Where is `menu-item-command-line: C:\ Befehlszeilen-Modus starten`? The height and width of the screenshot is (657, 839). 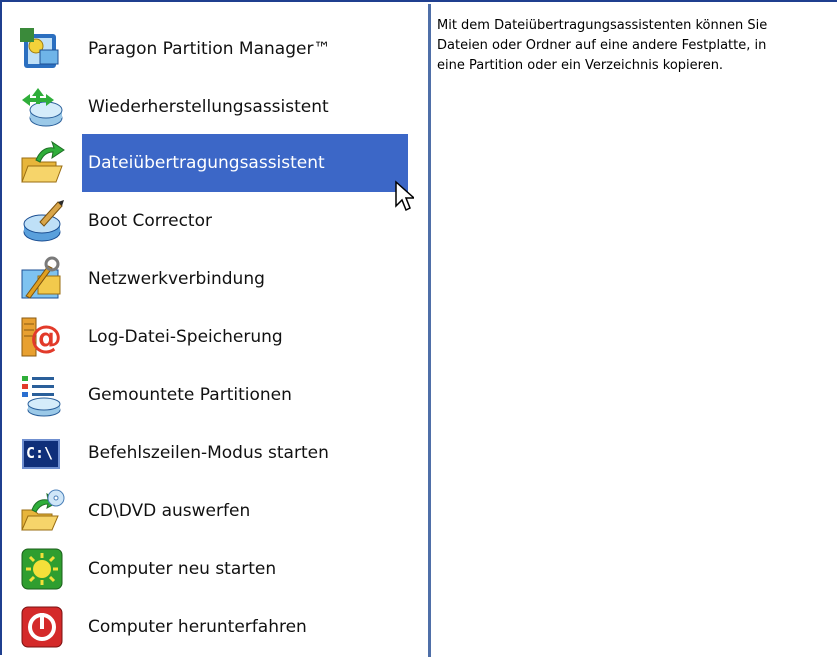 menu-item-command-line: C:\ Befehlszeilen-Modus starten is located at coordinates (220, 453).